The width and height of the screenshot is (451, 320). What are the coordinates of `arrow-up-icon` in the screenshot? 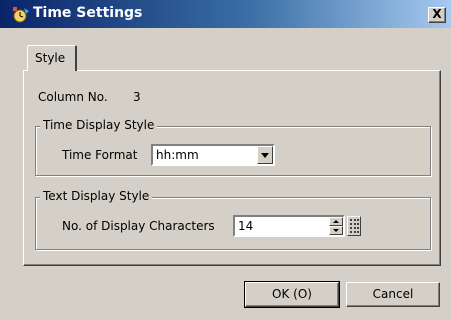 It's located at (336, 221).